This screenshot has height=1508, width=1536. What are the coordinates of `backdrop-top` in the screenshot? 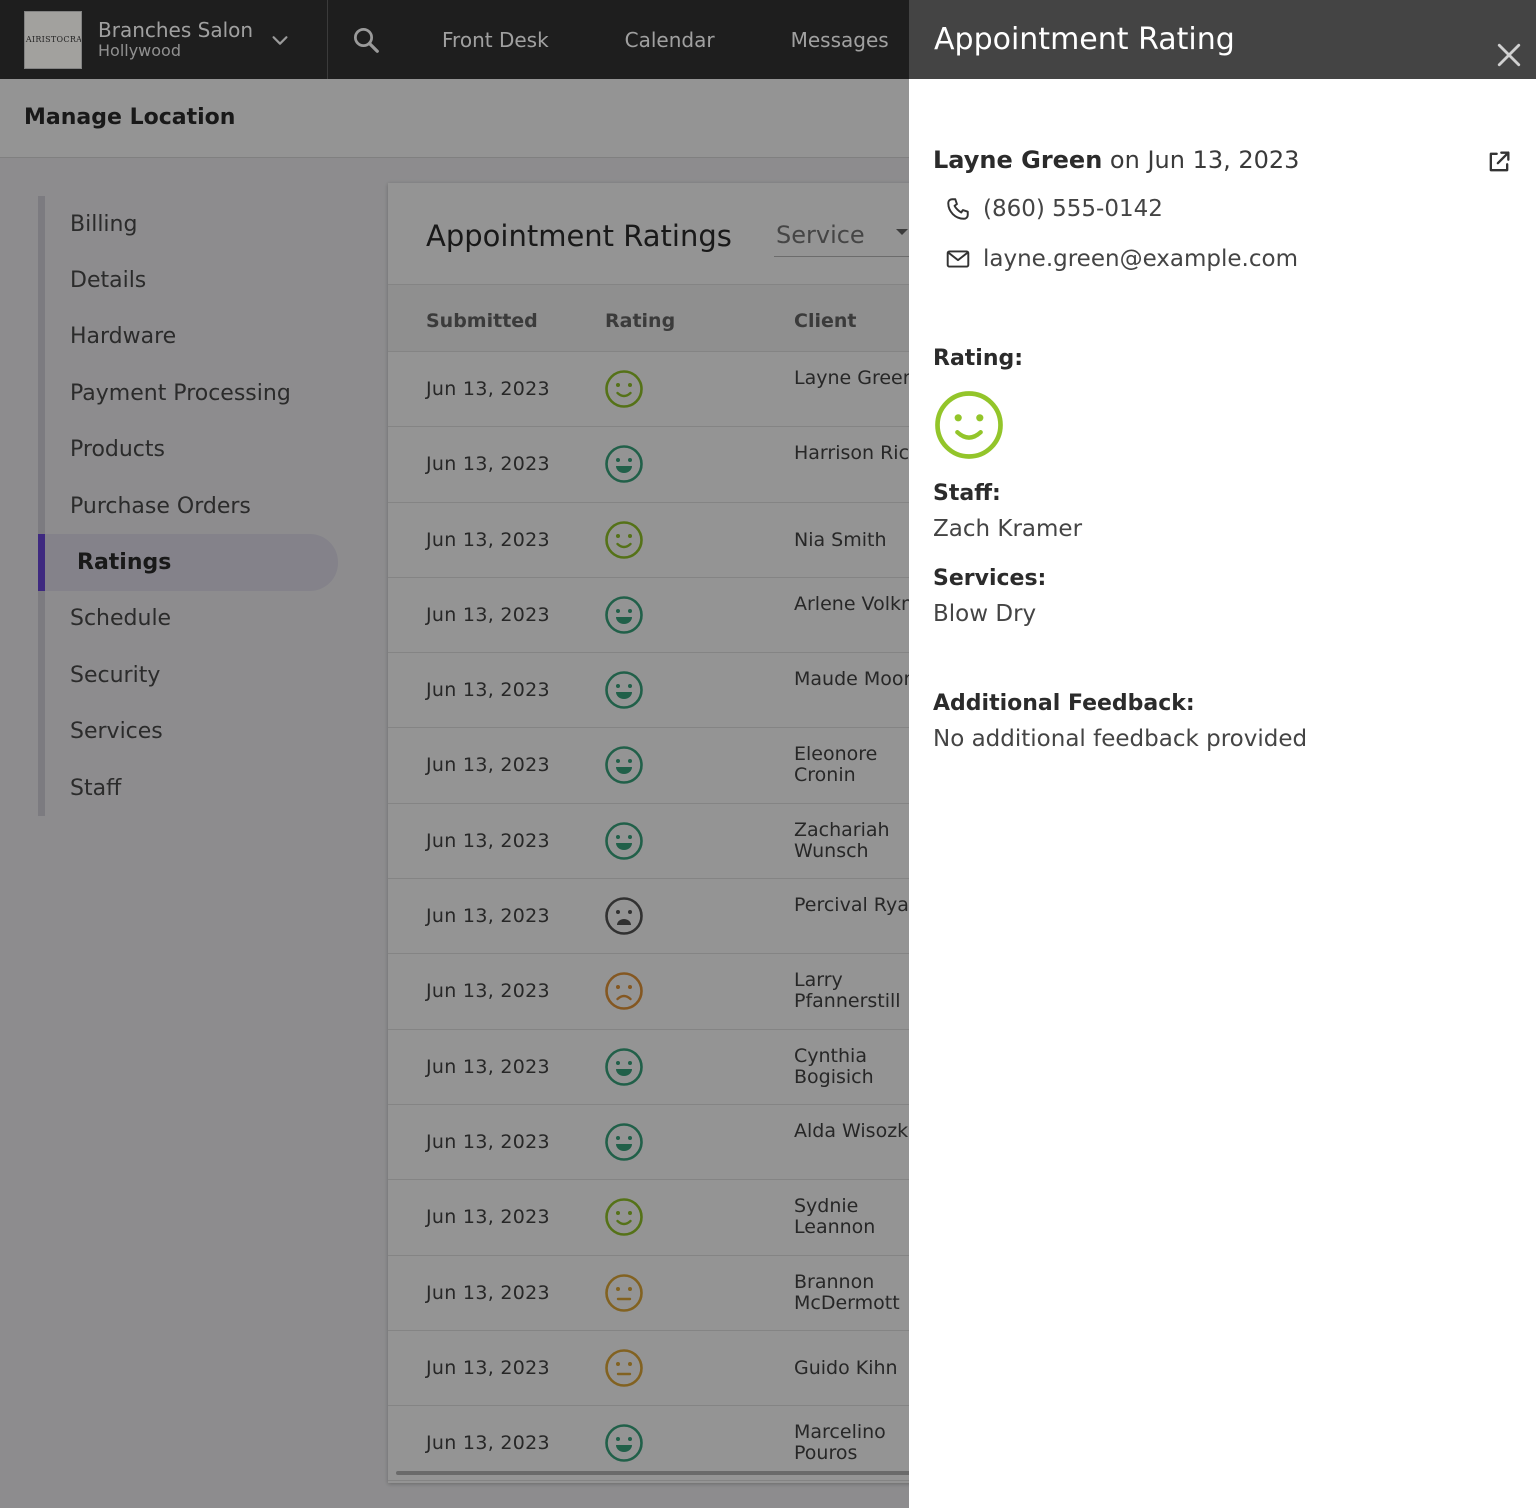 It's located at (454, 39).